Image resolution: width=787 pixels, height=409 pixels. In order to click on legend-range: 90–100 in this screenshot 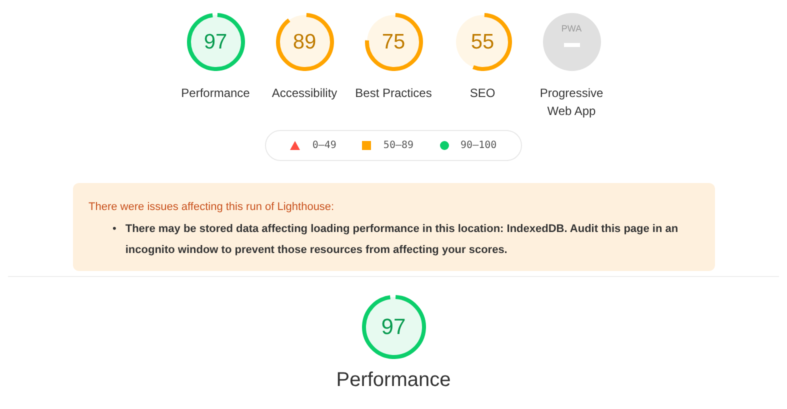, I will do `click(478, 145)`.